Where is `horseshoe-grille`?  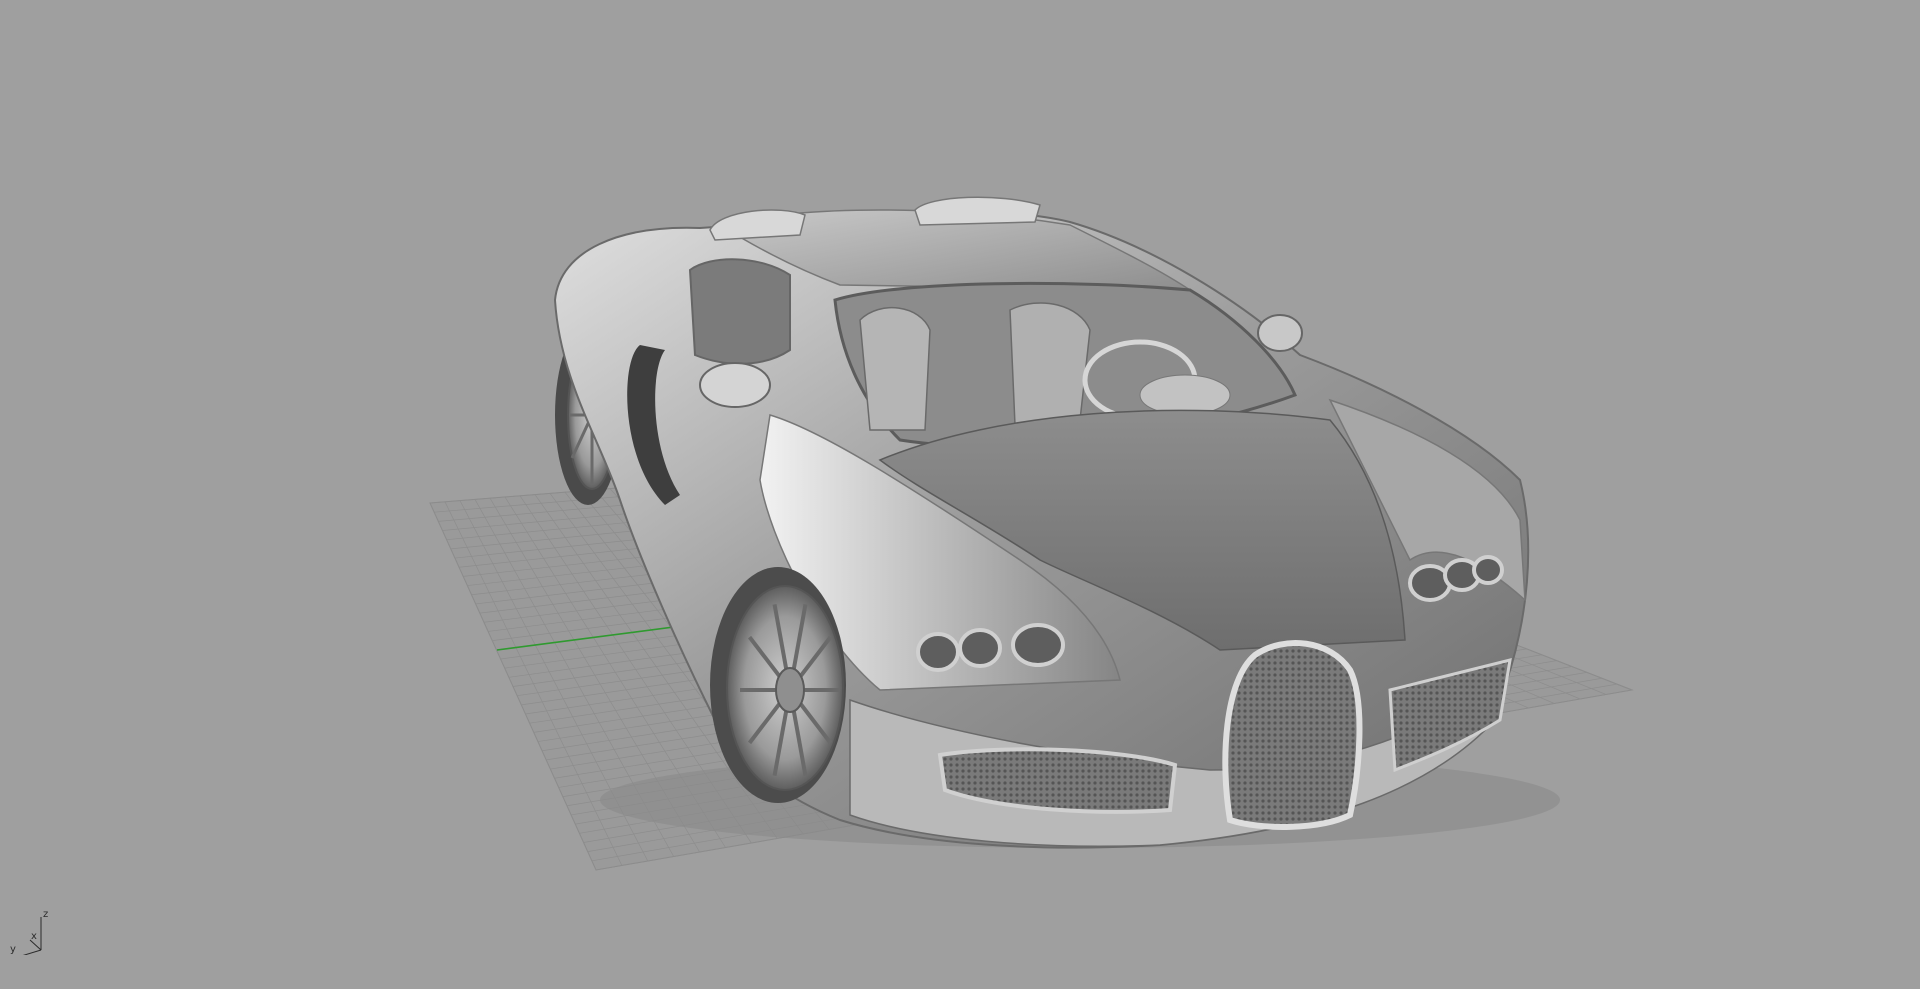 horseshoe-grille is located at coordinates (1292, 735).